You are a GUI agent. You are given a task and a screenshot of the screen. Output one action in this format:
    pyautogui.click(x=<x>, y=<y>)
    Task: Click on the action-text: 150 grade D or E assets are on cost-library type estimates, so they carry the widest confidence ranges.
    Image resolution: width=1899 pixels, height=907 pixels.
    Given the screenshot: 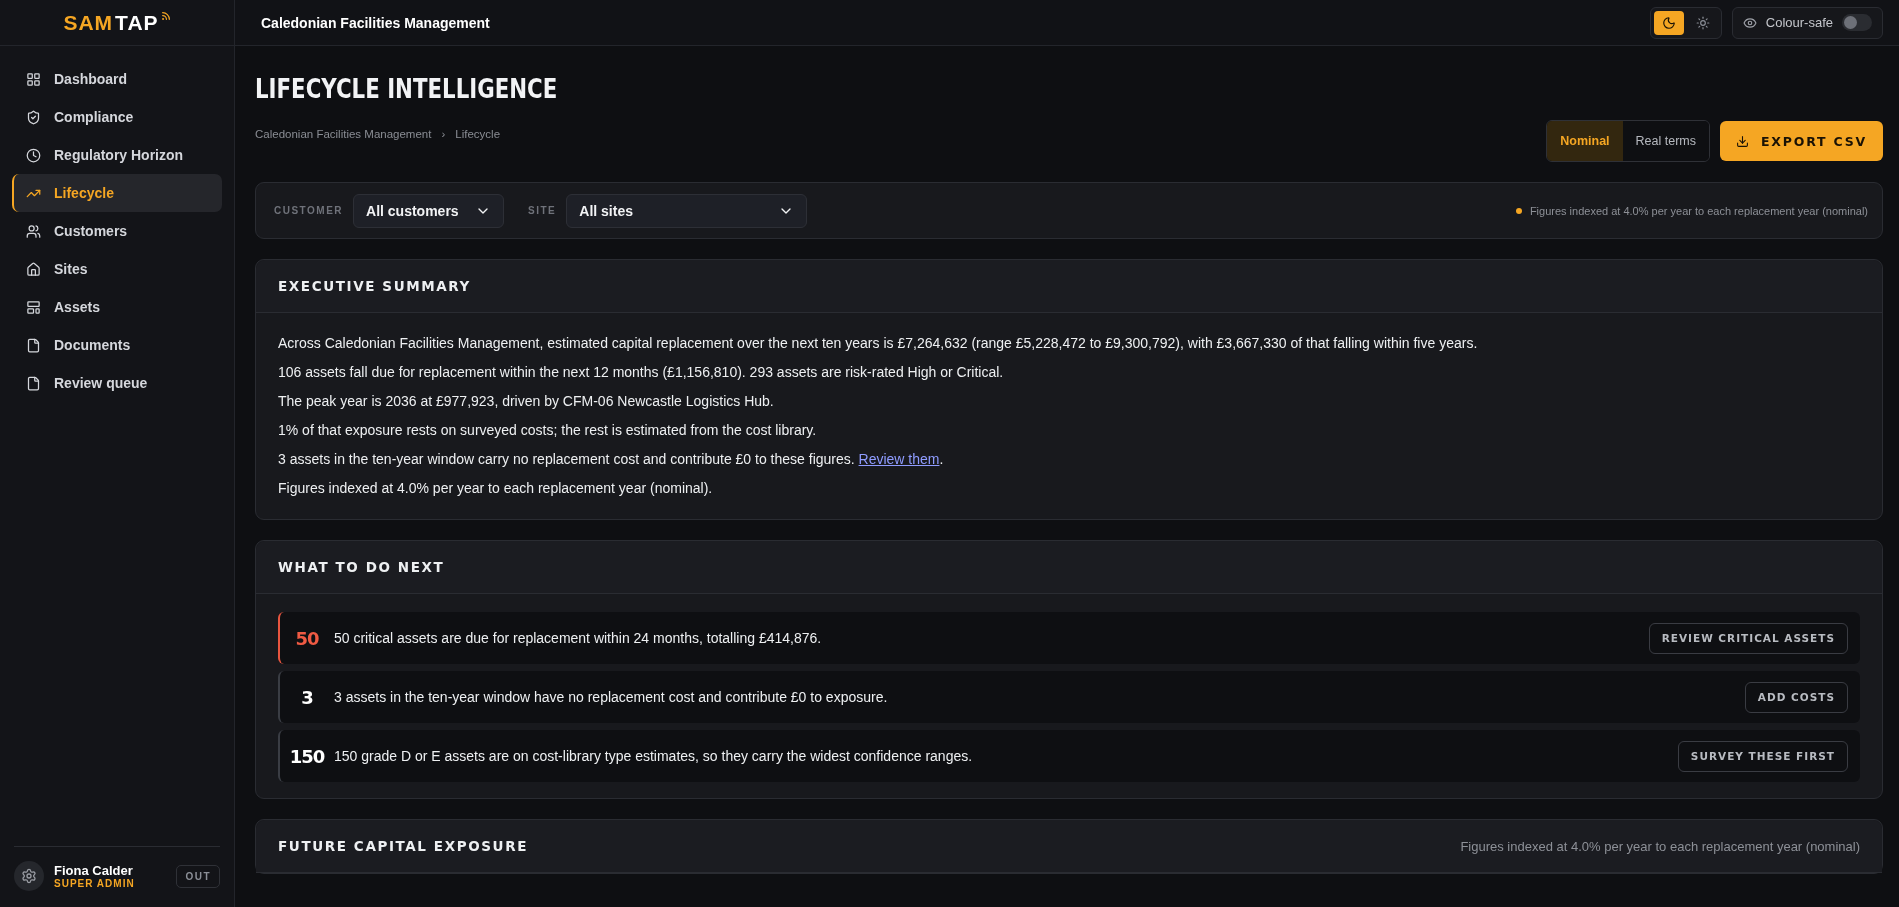 What is the action you would take?
    pyautogui.click(x=654, y=756)
    